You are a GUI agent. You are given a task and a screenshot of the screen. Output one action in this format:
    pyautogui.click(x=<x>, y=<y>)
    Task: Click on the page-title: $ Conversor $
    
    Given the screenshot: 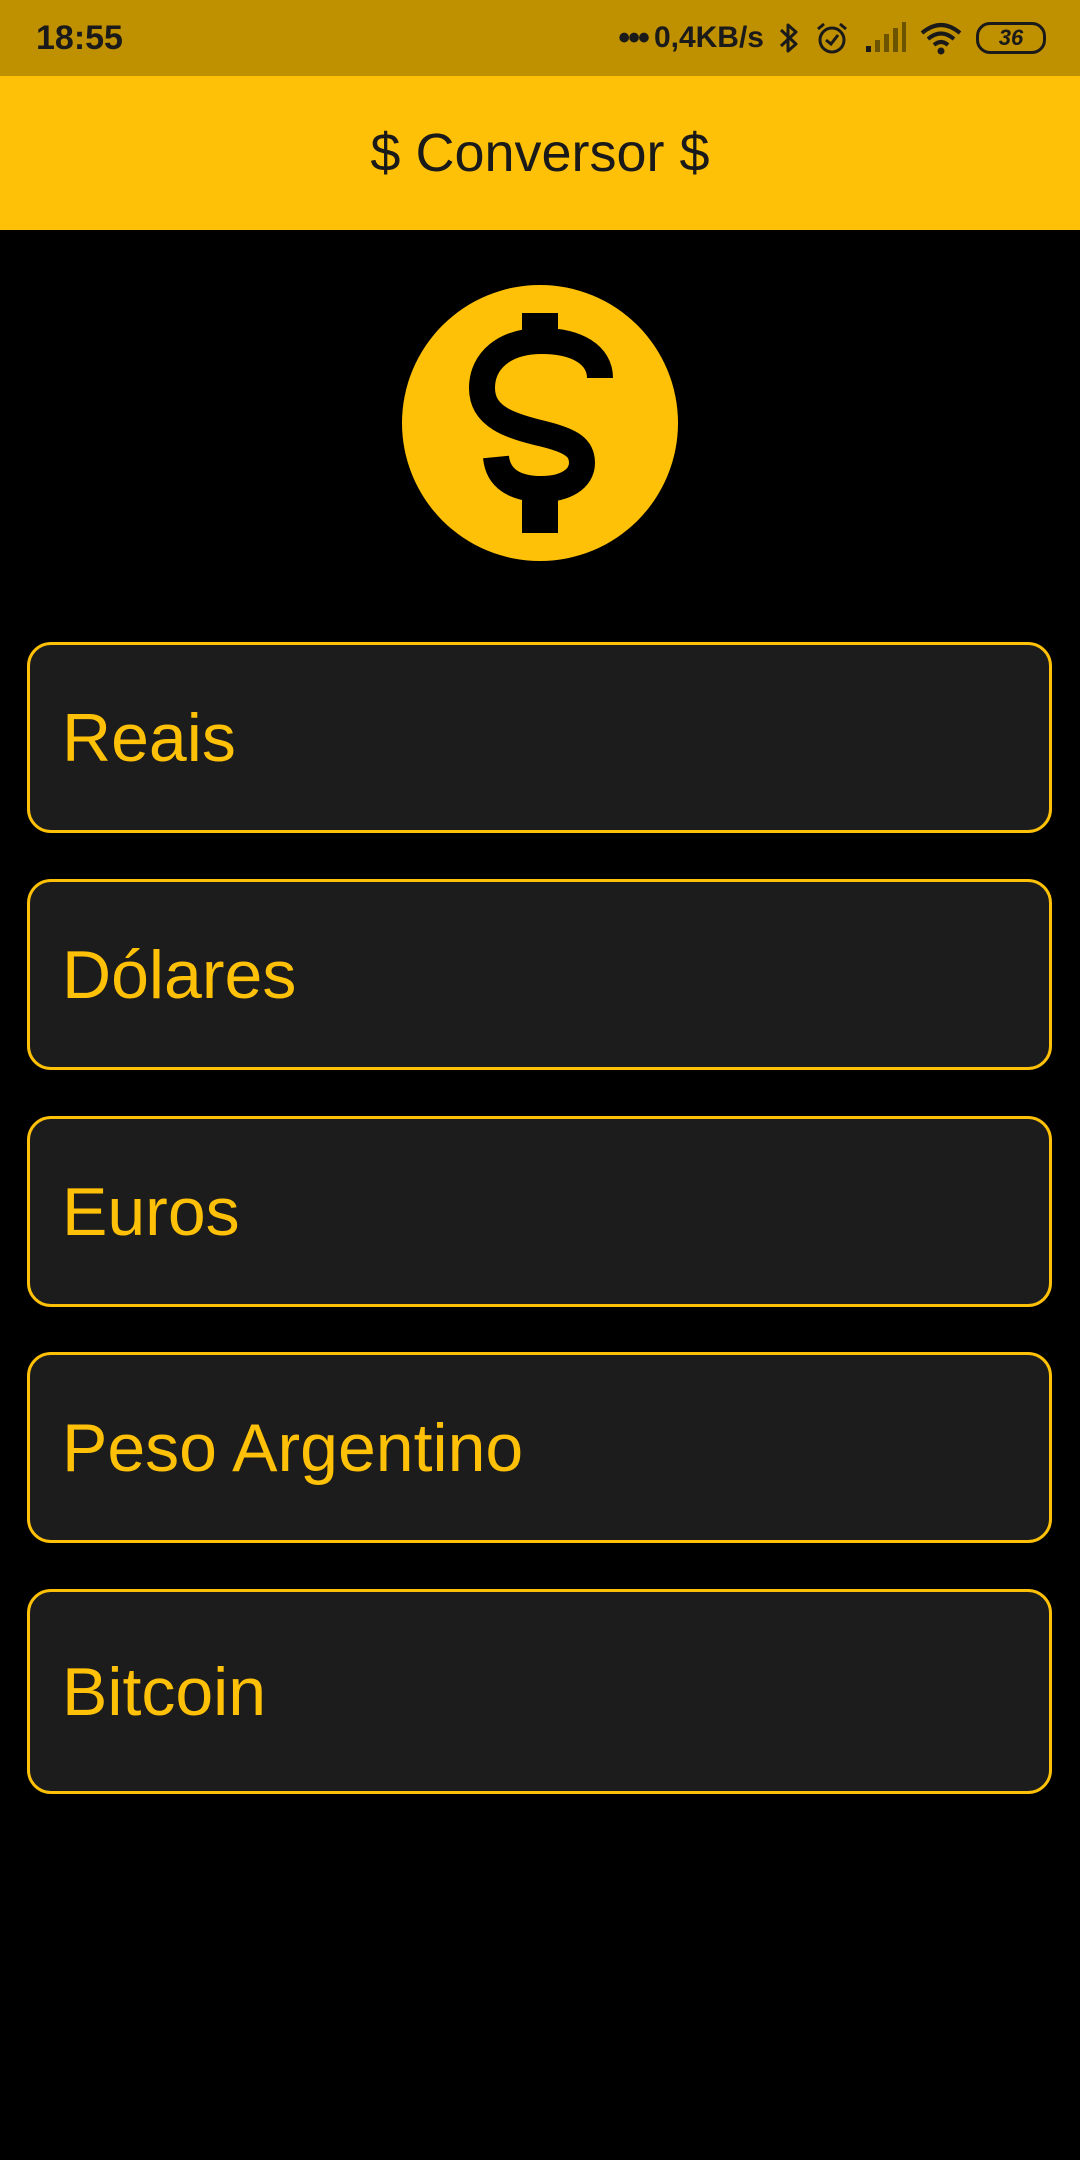 What is the action you would take?
    pyautogui.click(x=540, y=153)
    